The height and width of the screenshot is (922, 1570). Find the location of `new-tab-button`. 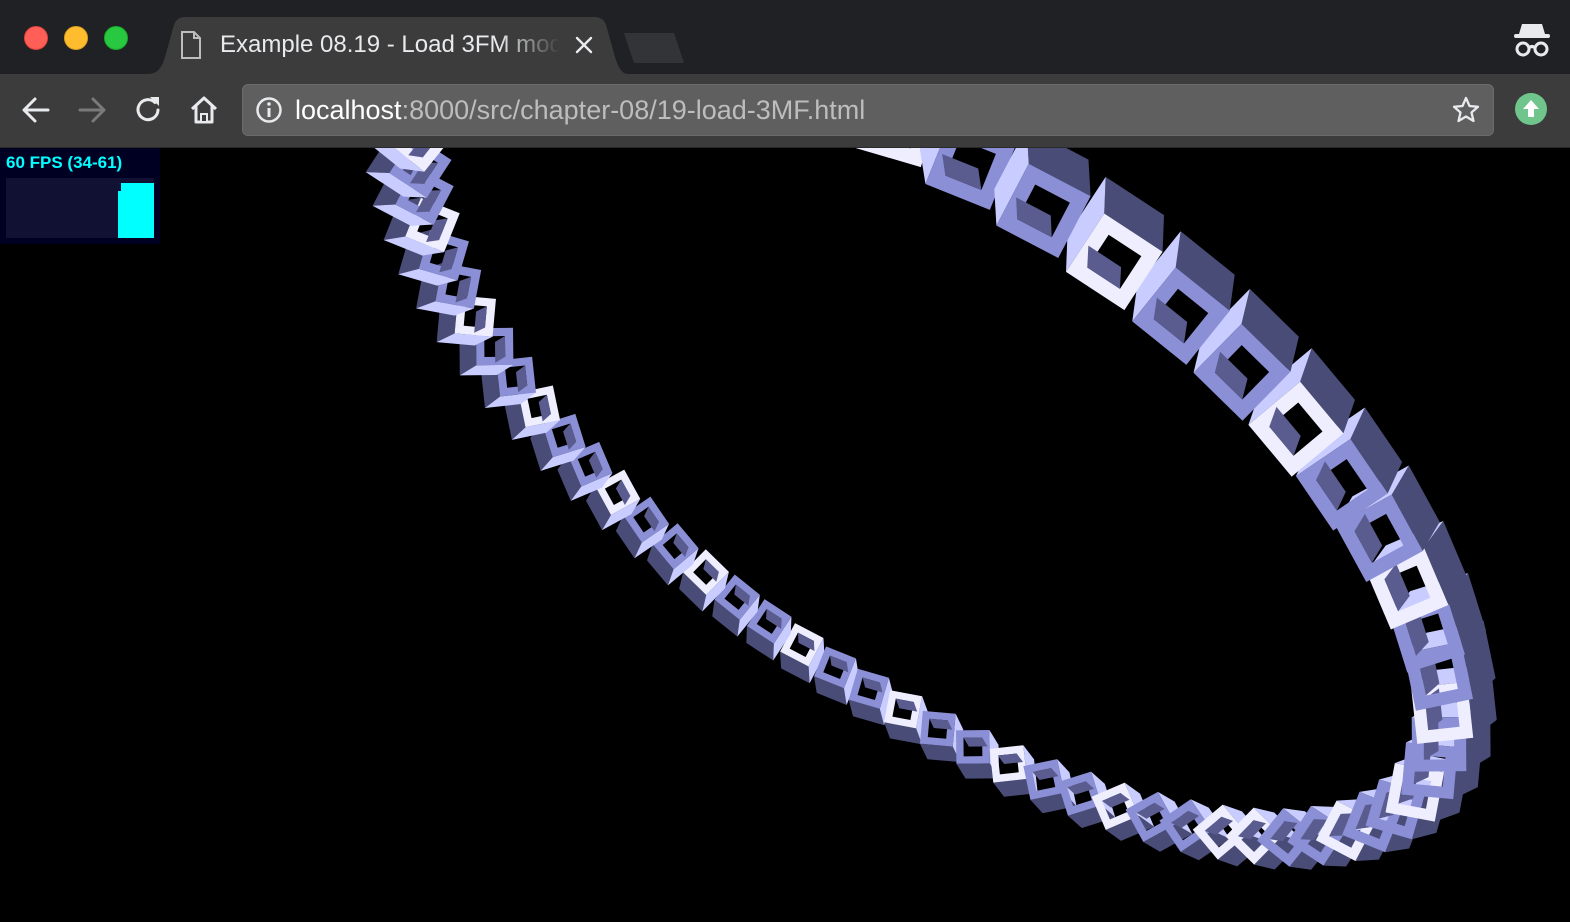

new-tab-button is located at coordinates (654, 48).